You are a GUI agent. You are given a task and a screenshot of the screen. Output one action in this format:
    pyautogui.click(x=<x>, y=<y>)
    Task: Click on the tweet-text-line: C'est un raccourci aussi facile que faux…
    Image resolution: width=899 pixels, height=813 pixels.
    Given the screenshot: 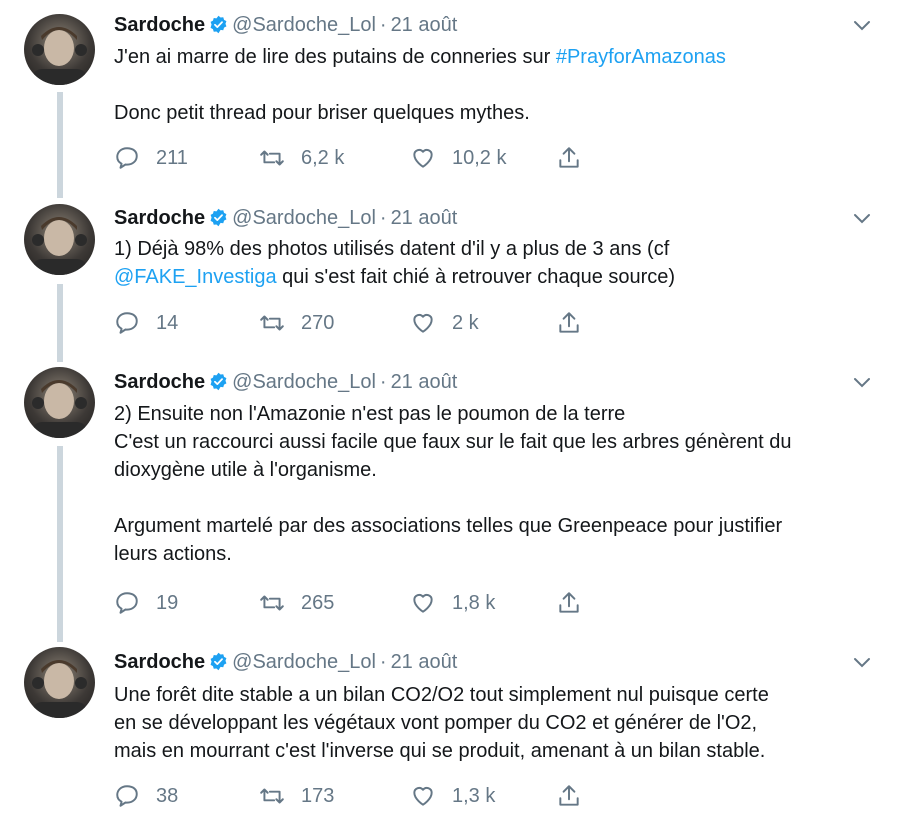 What is the action you would take?
    pyautogui.click(x=453, y=442)
    